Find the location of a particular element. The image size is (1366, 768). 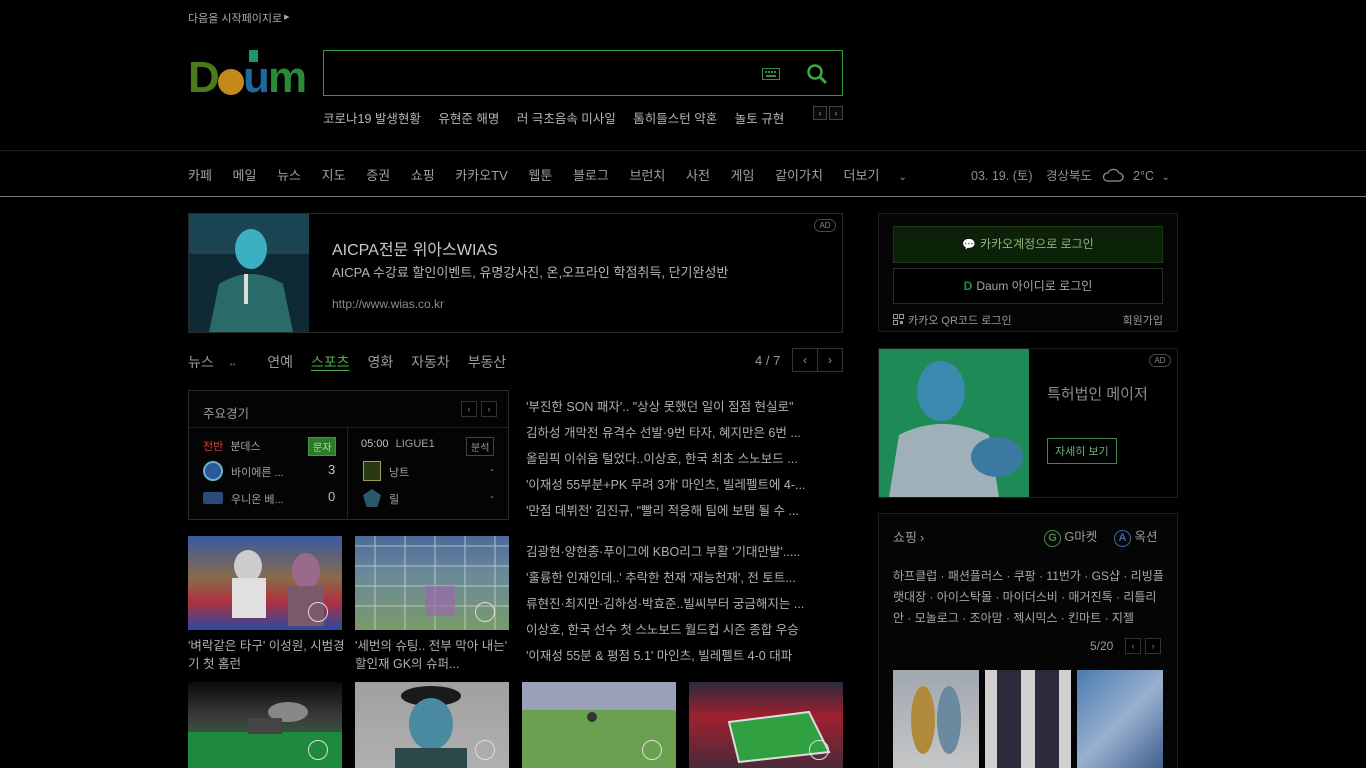

keyboard-icon is located at coordinates (771, 74).